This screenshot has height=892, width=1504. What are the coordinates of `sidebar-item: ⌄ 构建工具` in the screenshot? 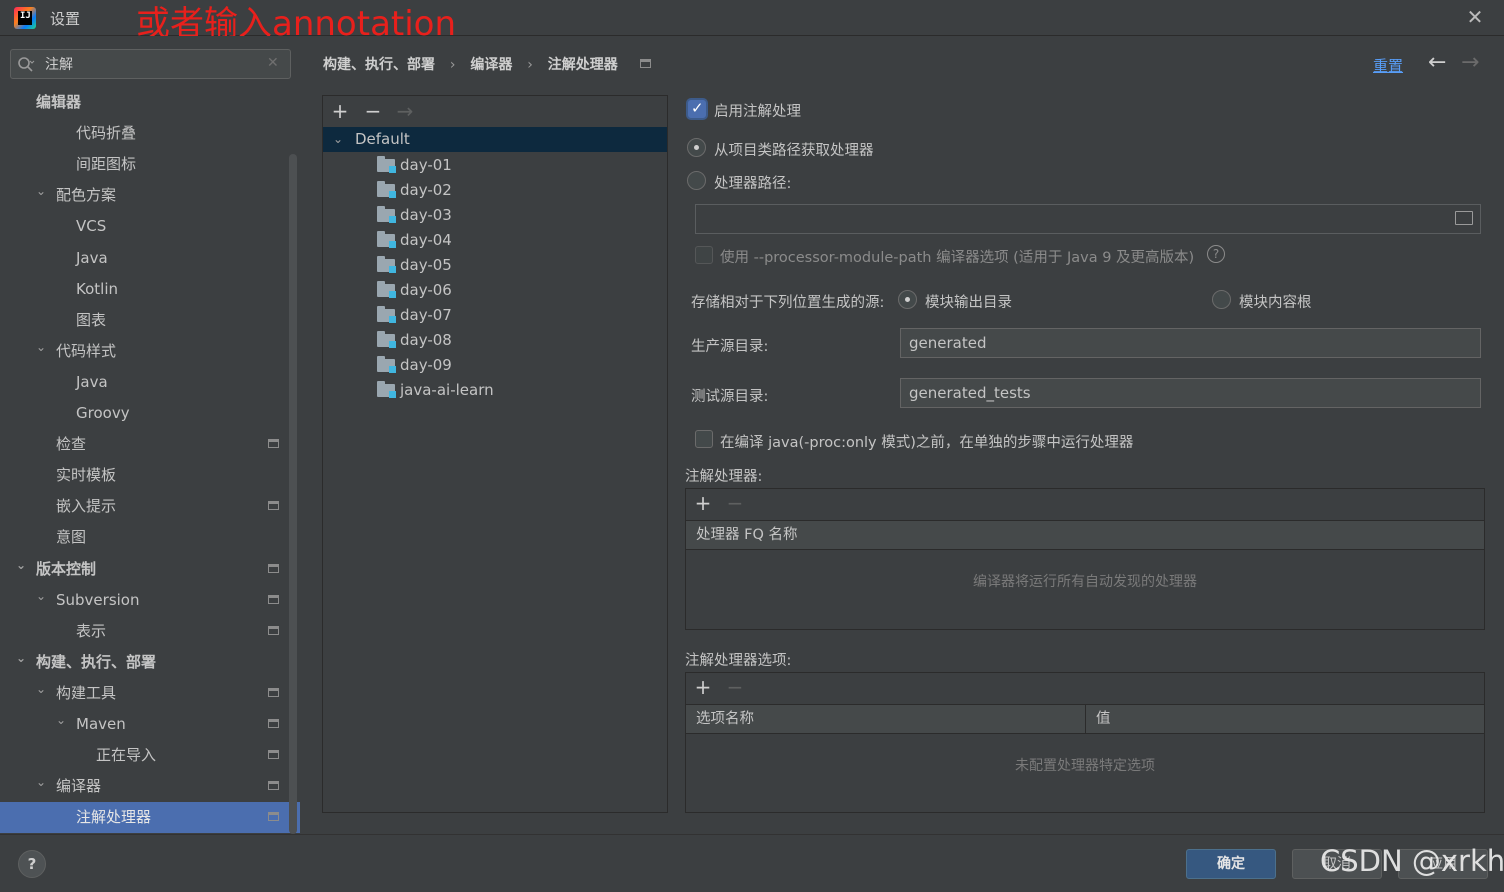 It's located at (150, 693).